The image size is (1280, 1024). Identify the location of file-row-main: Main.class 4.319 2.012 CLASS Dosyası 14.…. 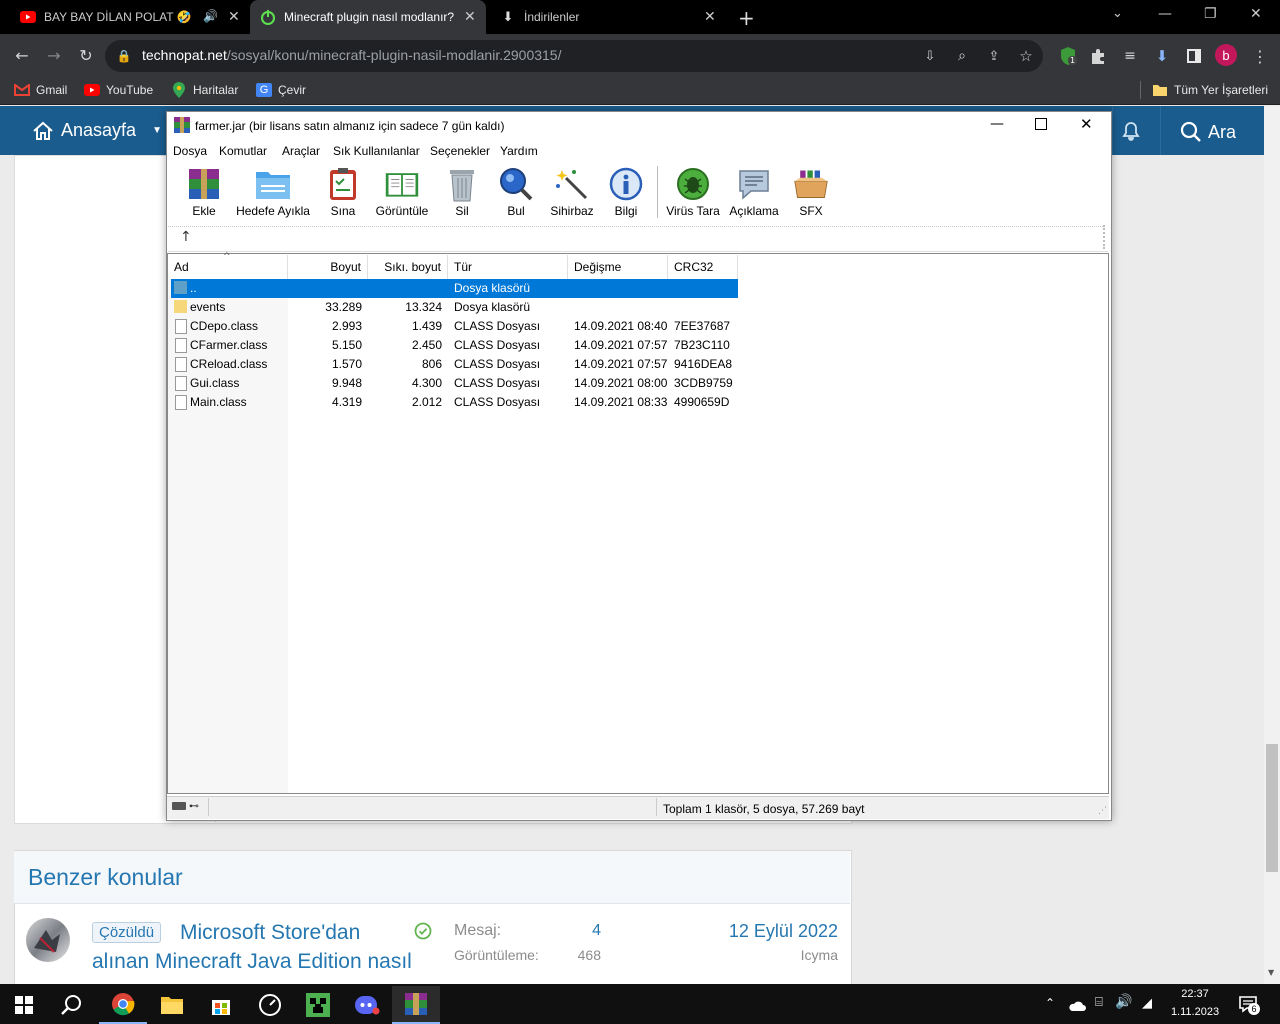
(454, 402).